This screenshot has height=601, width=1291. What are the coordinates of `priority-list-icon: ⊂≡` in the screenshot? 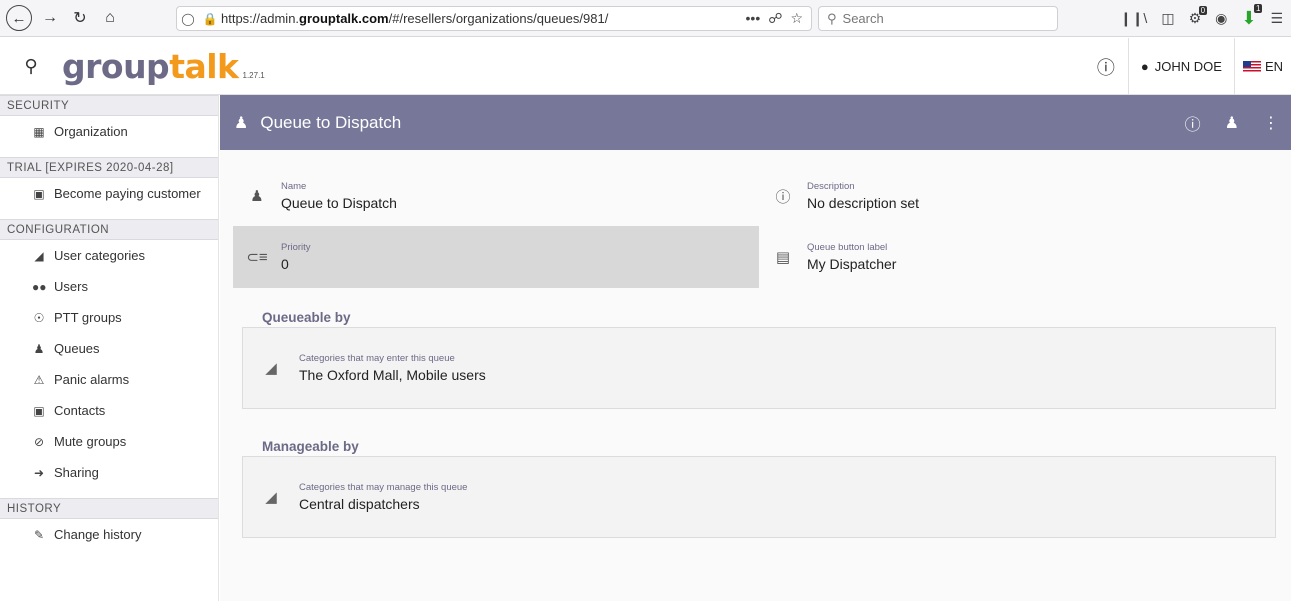 It's located at (257, 257).